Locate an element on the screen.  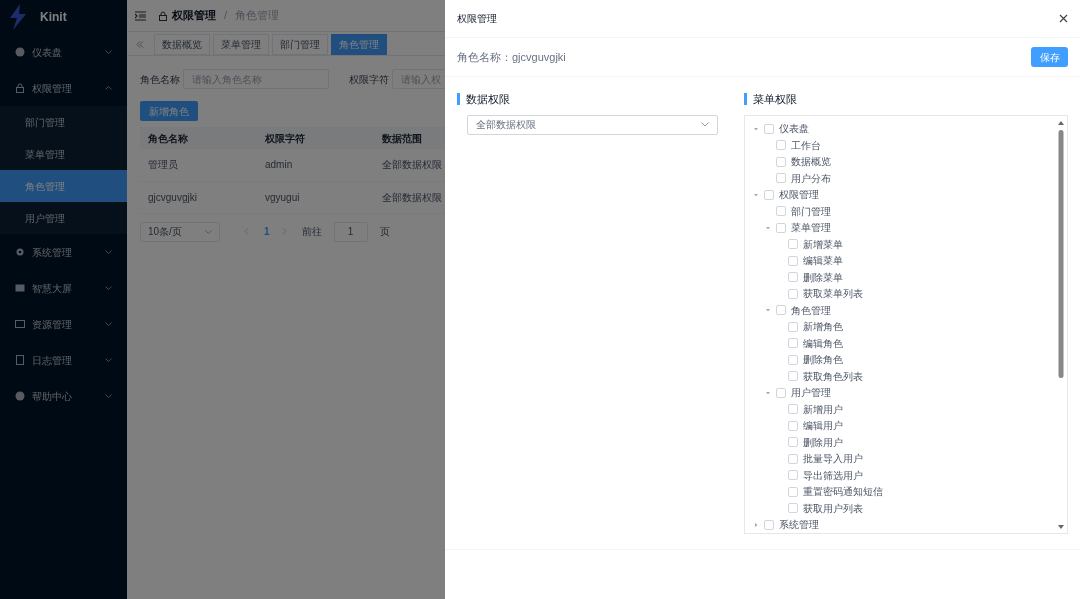
tree-item-label: 编辑用户 is located at coordinates (823, 426).